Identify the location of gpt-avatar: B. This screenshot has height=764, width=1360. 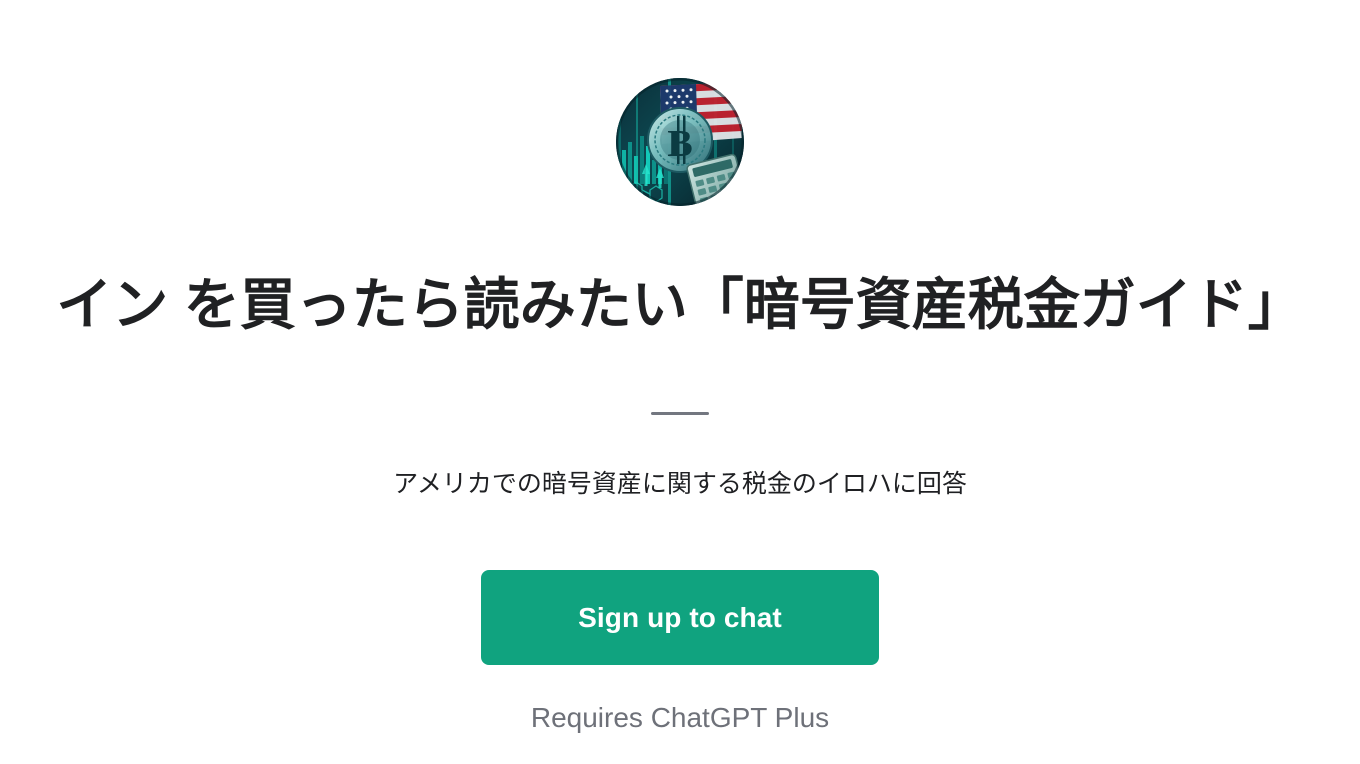
(680, 142).